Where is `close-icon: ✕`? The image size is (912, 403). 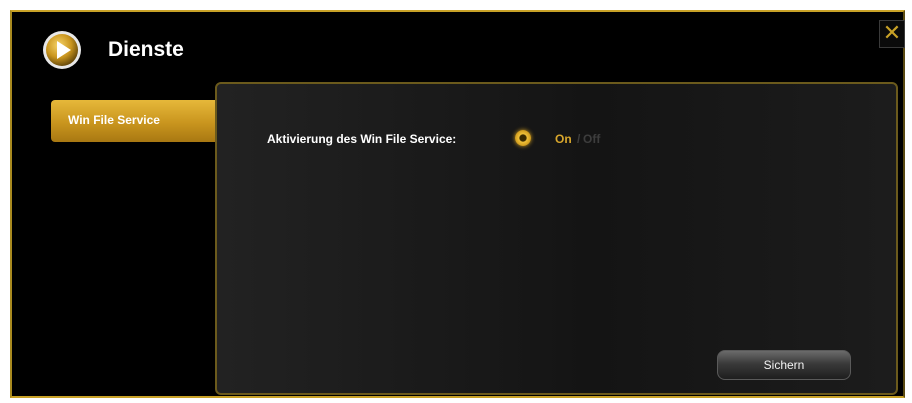 close-icon: ✕ is located at coordinates (892, 34).